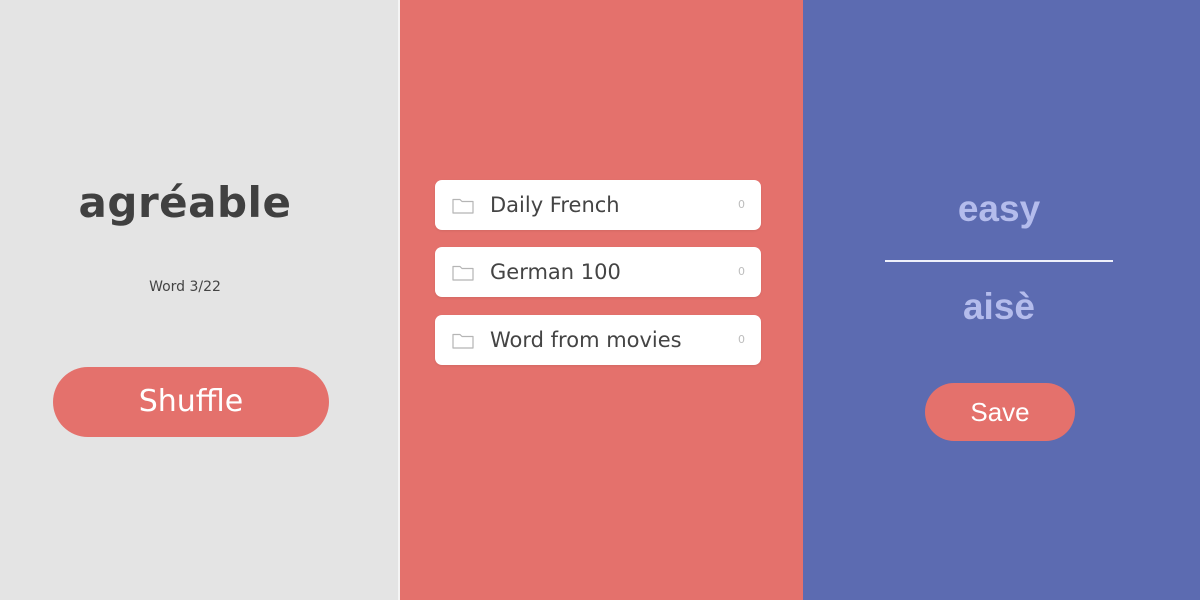  Describe the element at coordinates (1000, 412) in the screenshot. I see `save-button: Save` at that location.